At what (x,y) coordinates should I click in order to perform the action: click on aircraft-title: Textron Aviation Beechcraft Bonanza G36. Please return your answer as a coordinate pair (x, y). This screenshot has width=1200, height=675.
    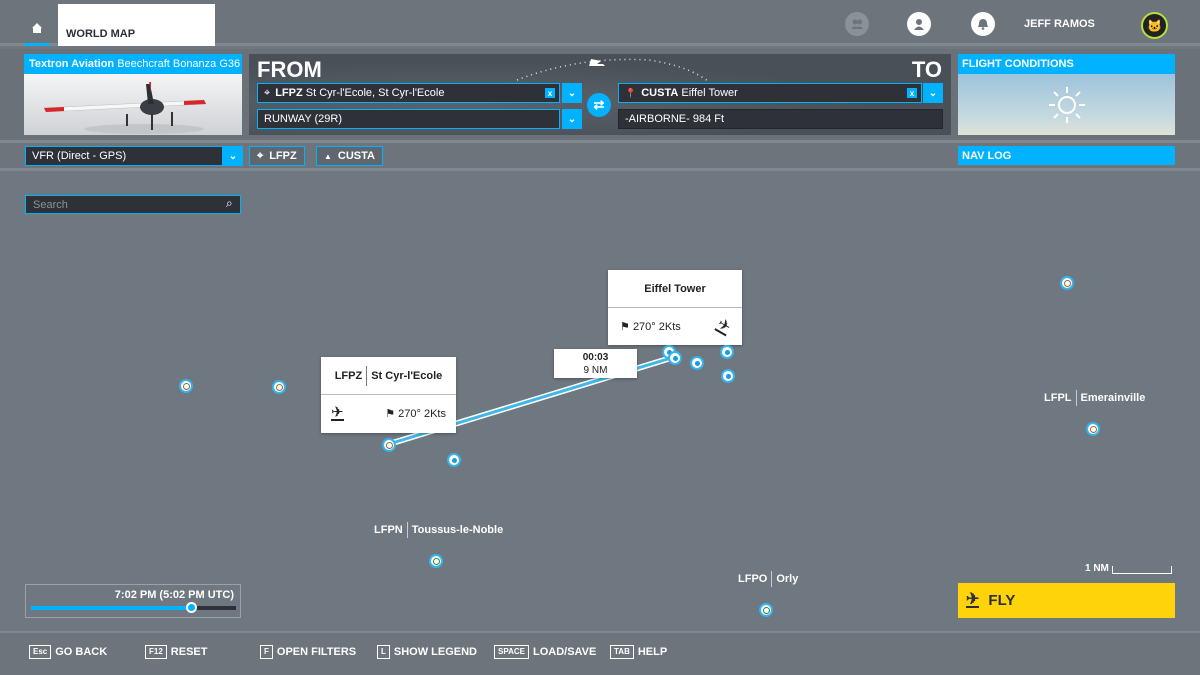
    Looking at the image, I should click on (133, 64).